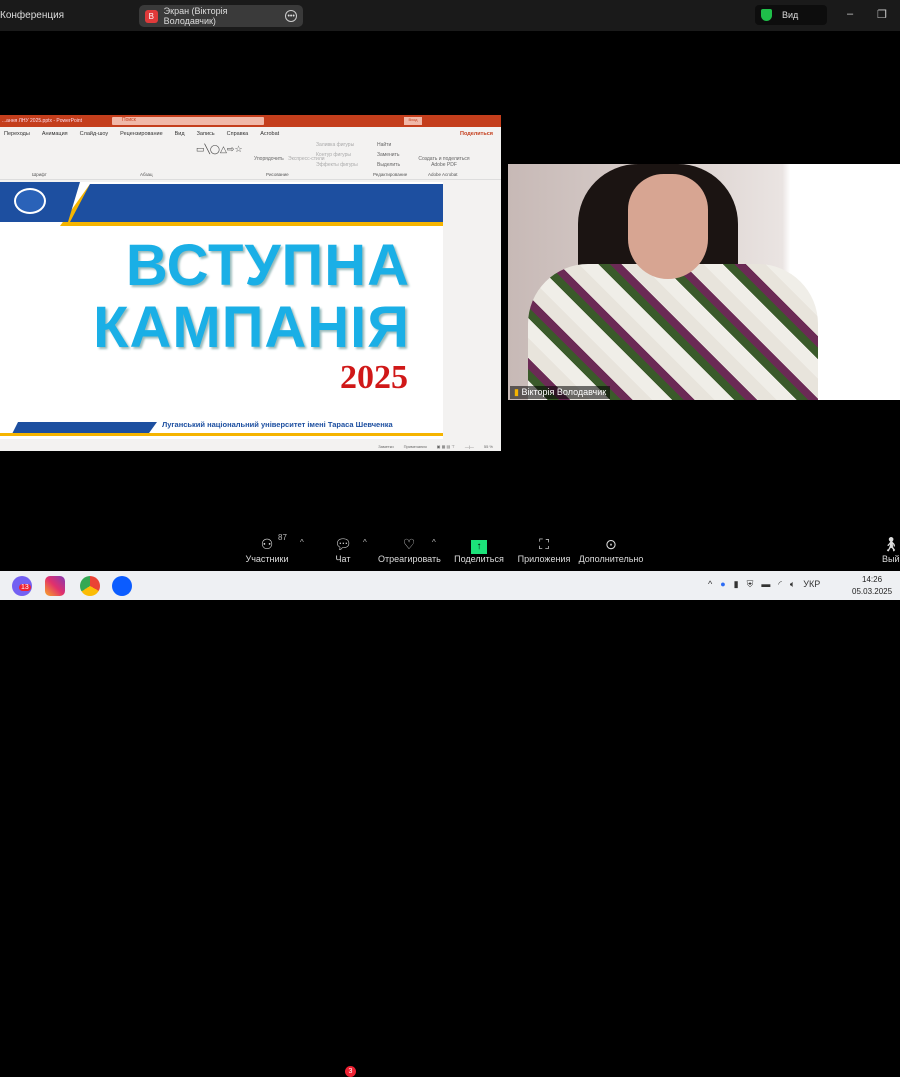 The width and height of the screenshot is (900, 1077). What do you see at coordinates (469, 446) in the screenshot?
I see `zoom-slider: —|—` at bounding box center [469, 446].